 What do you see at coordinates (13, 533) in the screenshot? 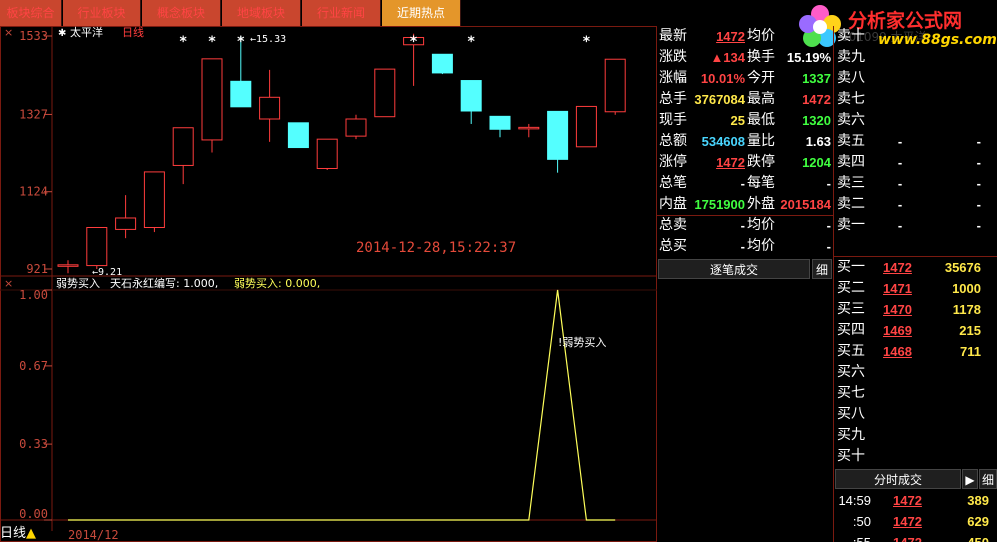
I see `period-status: 日线` at bounding box center [13, 533].